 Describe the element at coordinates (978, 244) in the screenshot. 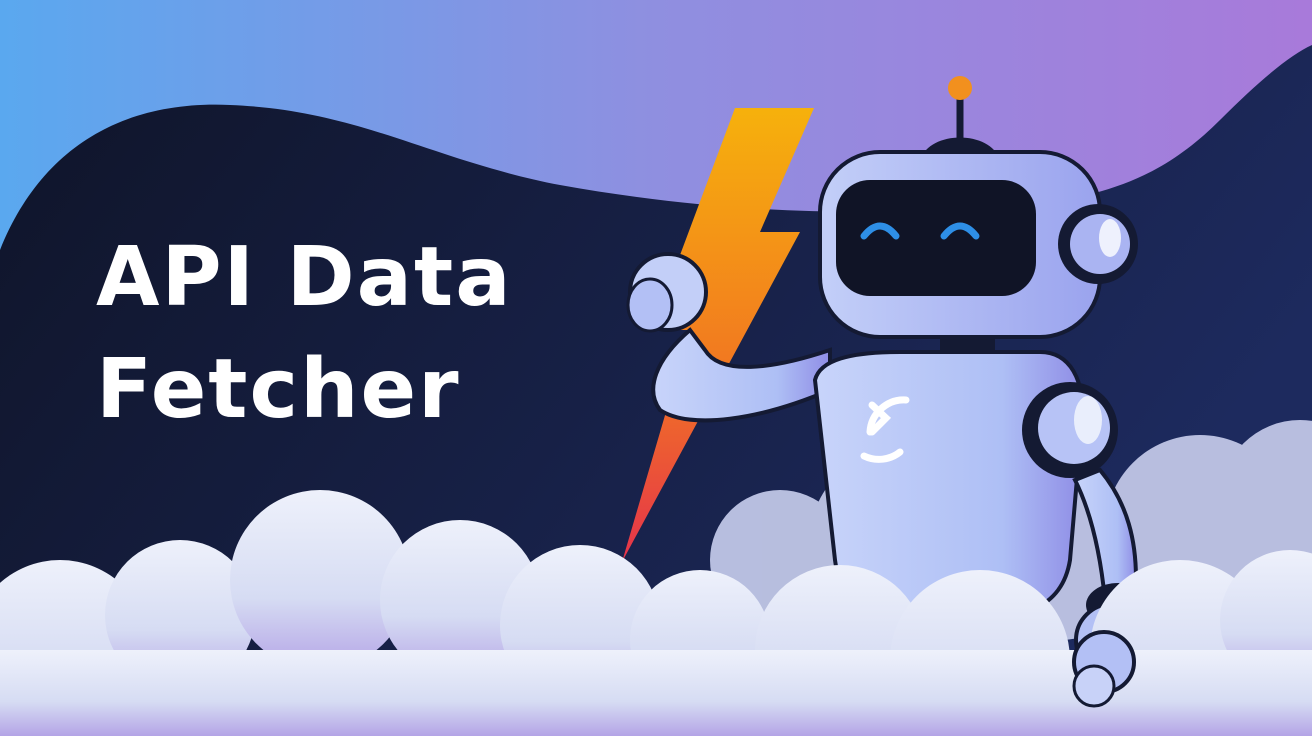

I see `robot-head` at that location.